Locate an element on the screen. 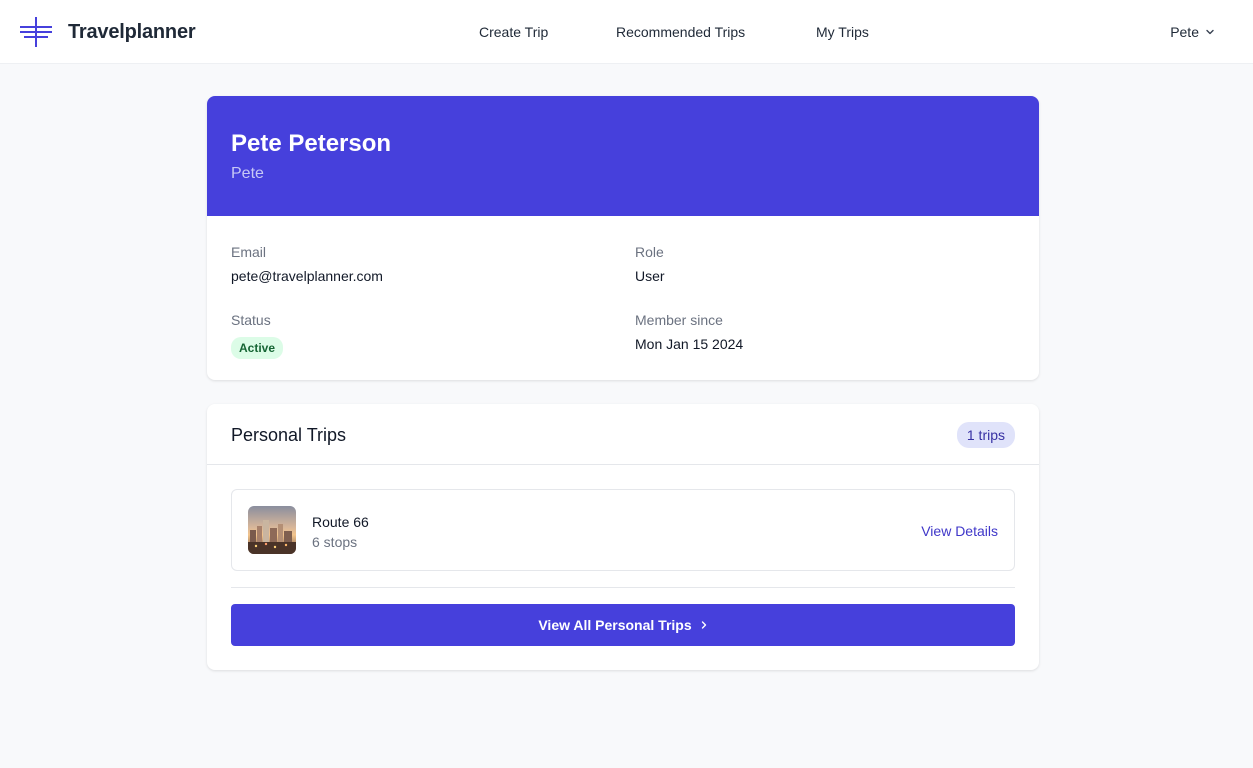 This screenshot has height=768, width=1253. status-label: Status is located at coordinates (251, 320).